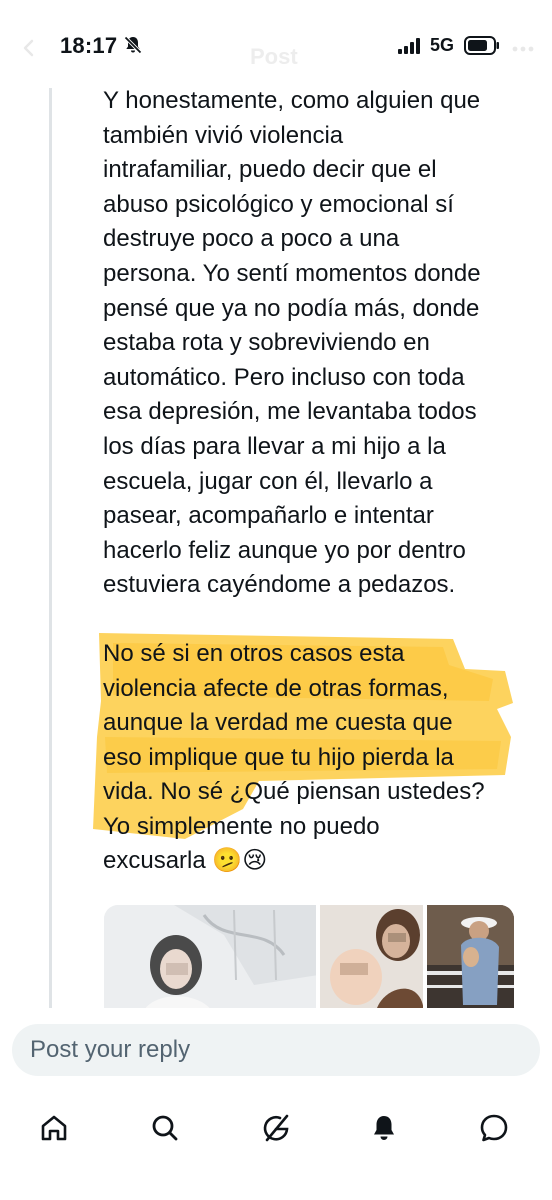 The image size is (552, 1200). Describe the element at coordinates (481, 45) in the screenshot. I see `battery-icon` at that location.